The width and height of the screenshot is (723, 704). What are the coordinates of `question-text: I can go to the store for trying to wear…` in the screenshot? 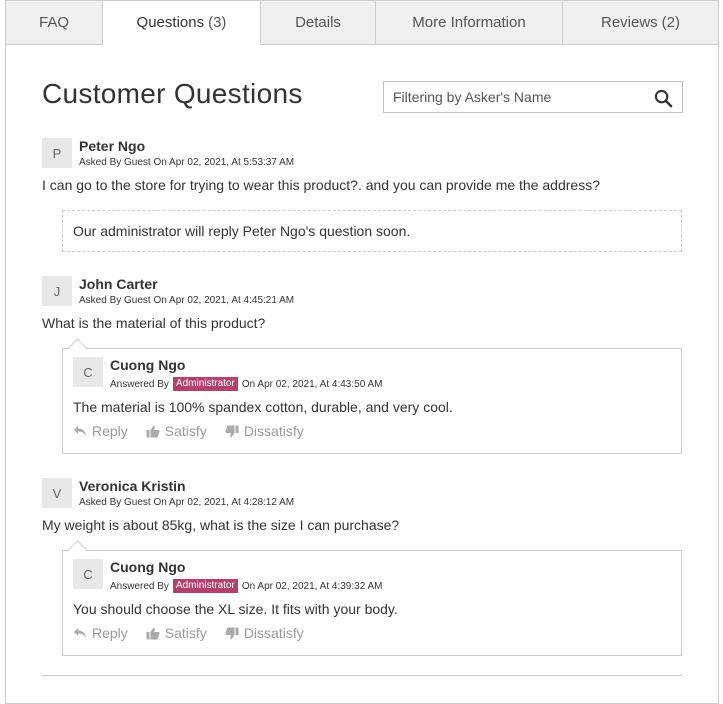 It's located at (321, 185).